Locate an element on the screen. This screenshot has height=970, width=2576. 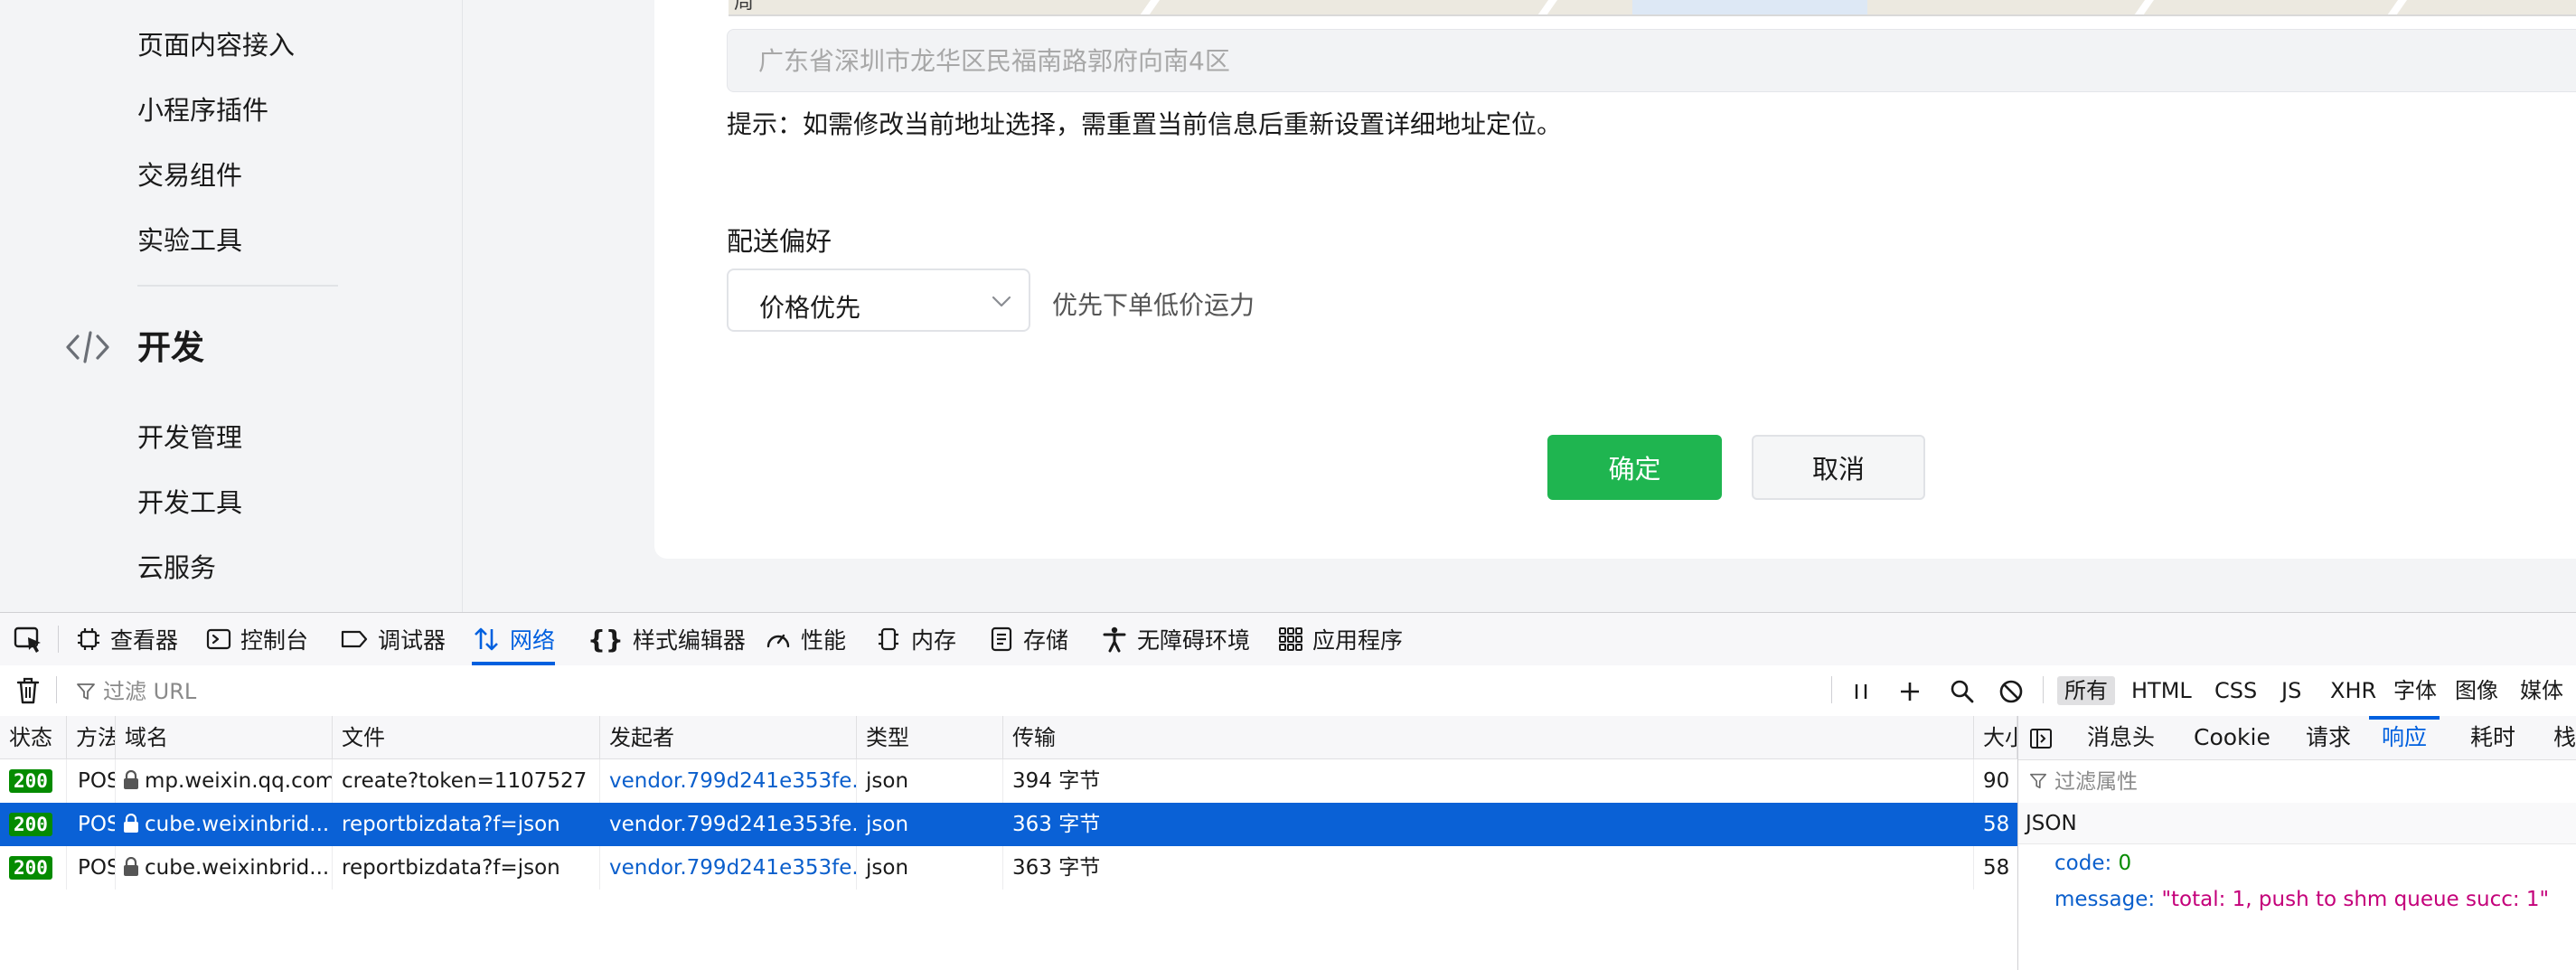
sidebar-divider is located at coordinates (238, 286).